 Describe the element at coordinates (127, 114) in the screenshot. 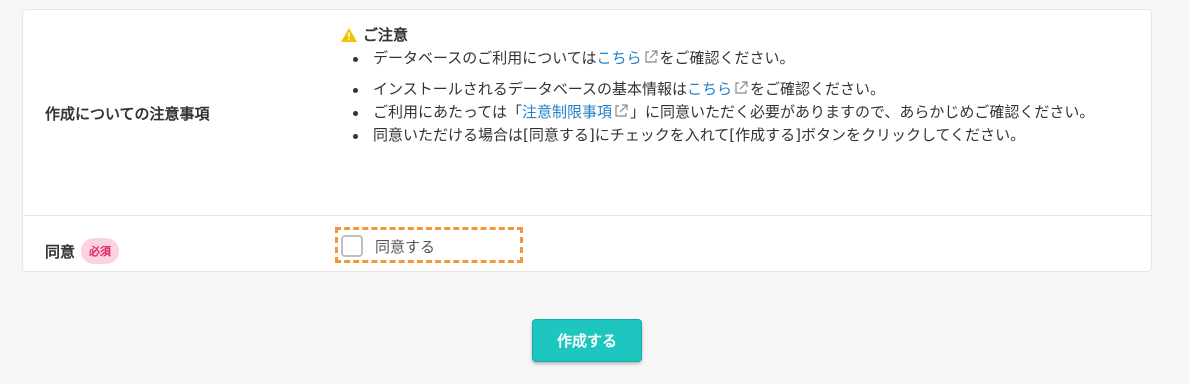

I see `notes-label: 作成についての注意事項` at that location.